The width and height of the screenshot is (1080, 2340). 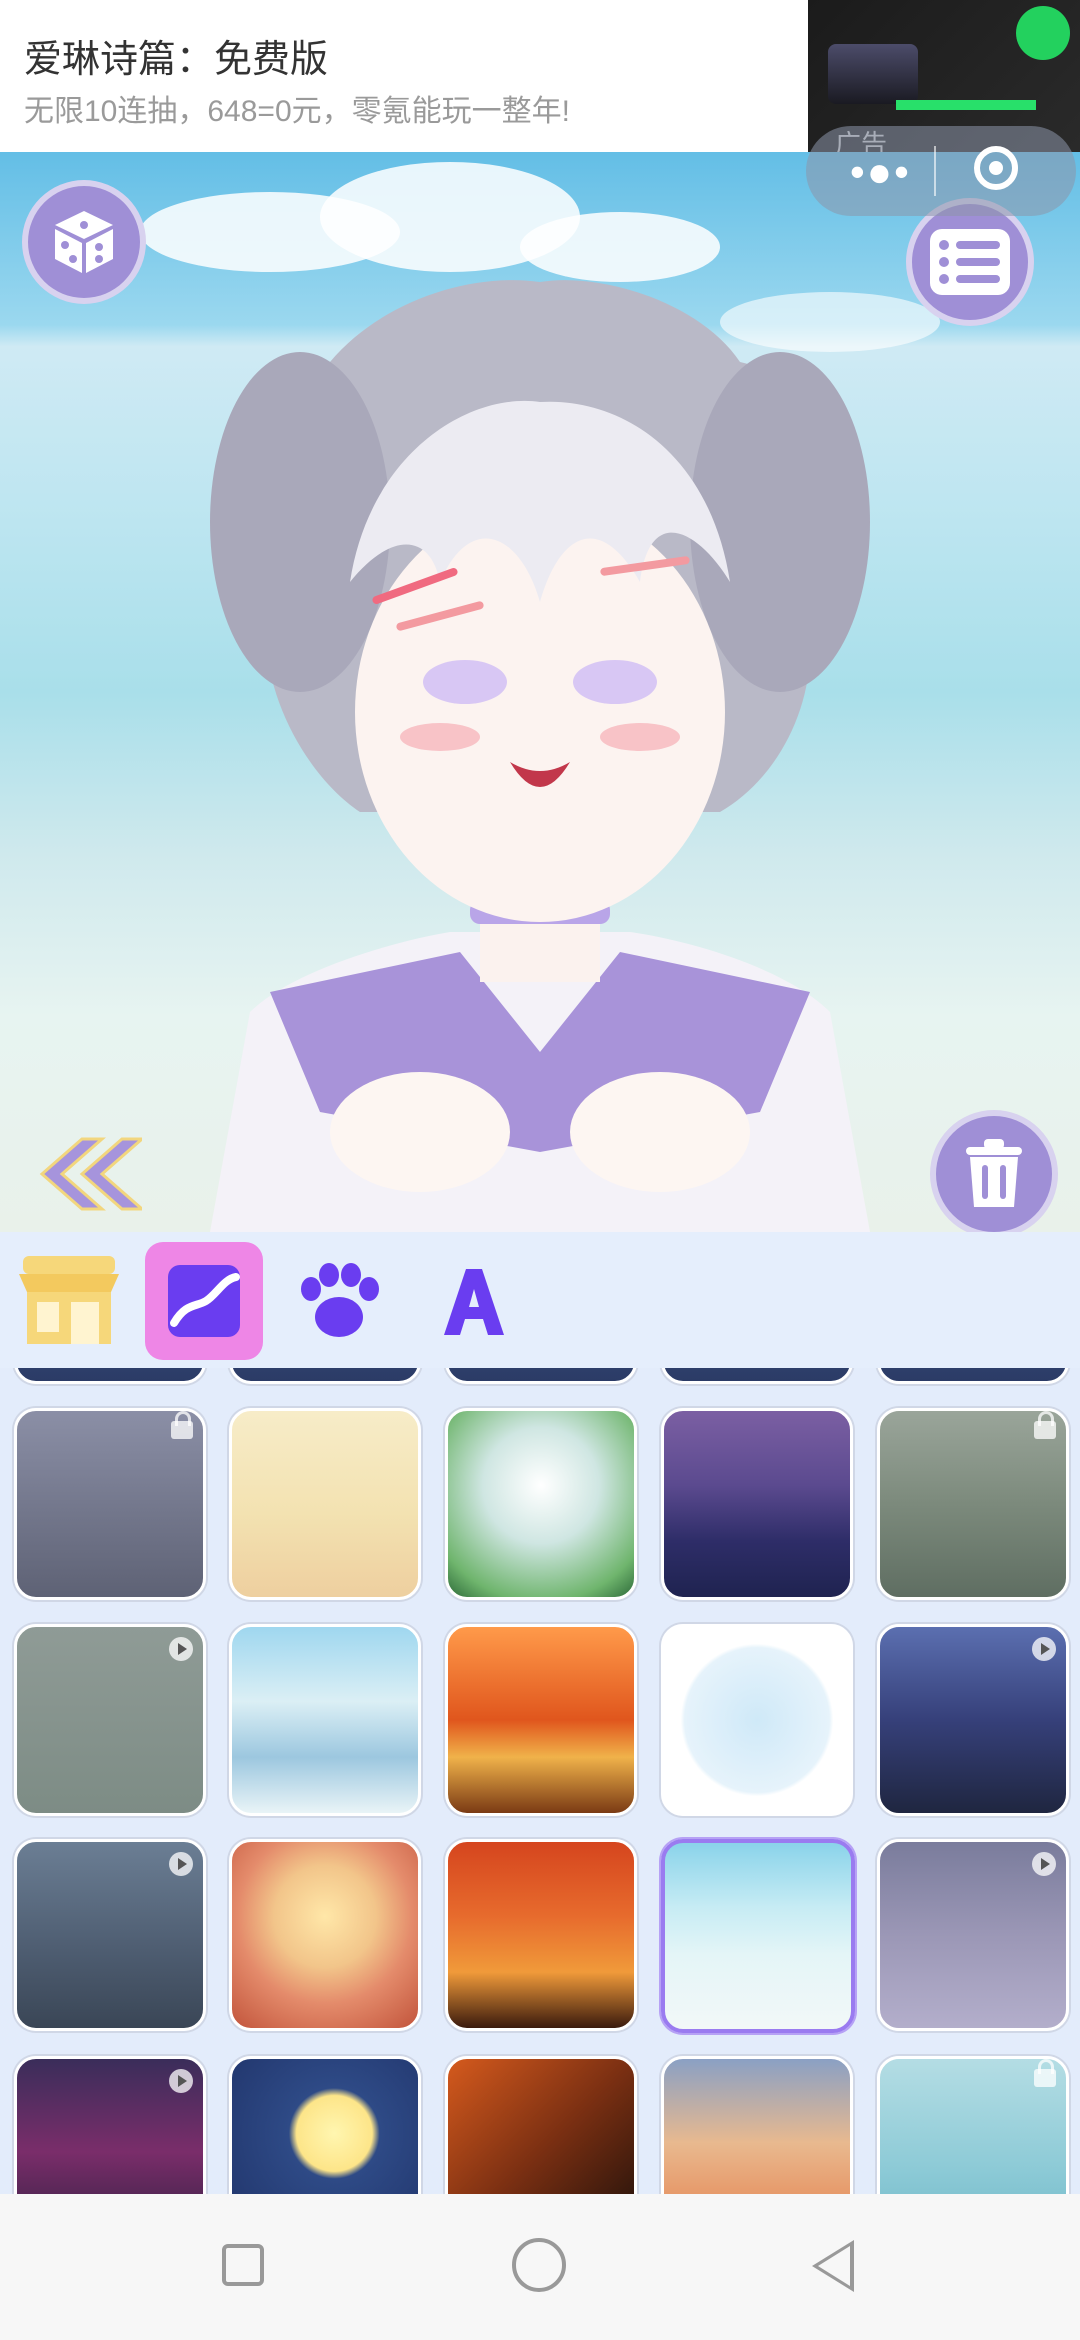 I want to click on home-button, so click(x=539, y=2265).